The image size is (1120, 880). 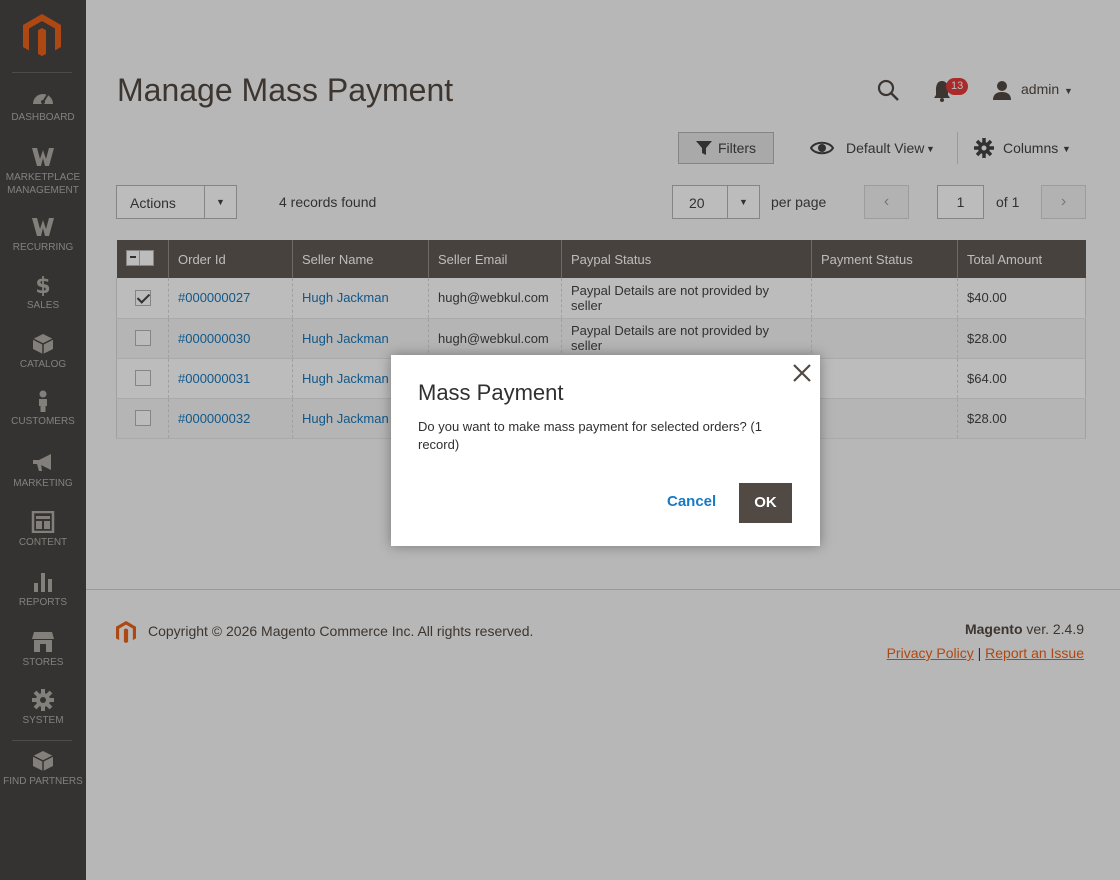 I want to click on close-icon, so click(x=802, y=373).